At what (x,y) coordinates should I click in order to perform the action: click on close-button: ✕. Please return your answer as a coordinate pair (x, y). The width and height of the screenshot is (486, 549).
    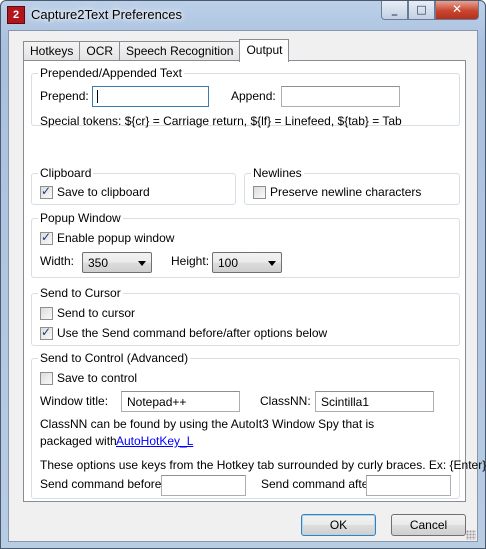
    Looking at the image, I should click on (457, 10).